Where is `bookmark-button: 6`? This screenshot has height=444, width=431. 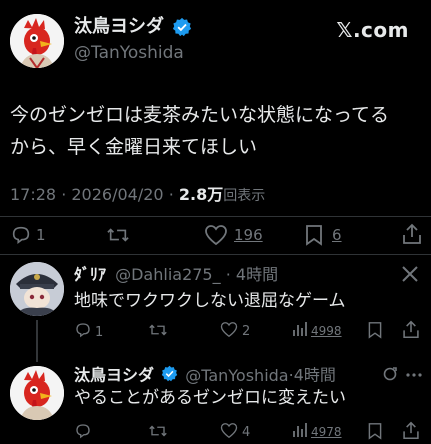 bookmark-button: 6 is located at coordinates (323, 235).